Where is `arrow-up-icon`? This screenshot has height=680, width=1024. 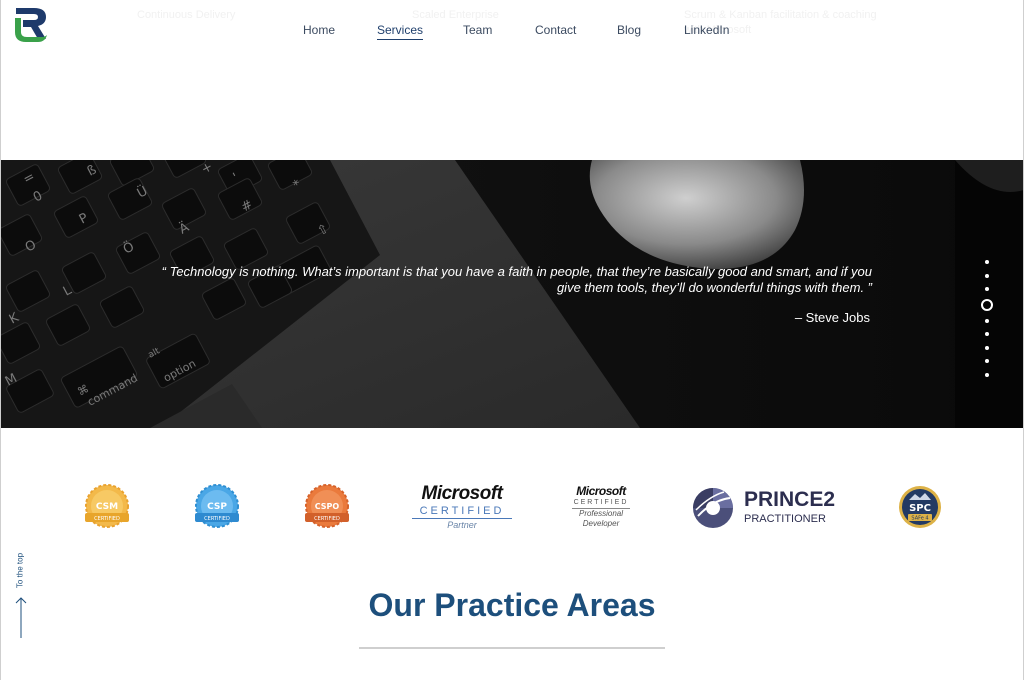 arrow-up-icon is located at coordinates (21, 617).